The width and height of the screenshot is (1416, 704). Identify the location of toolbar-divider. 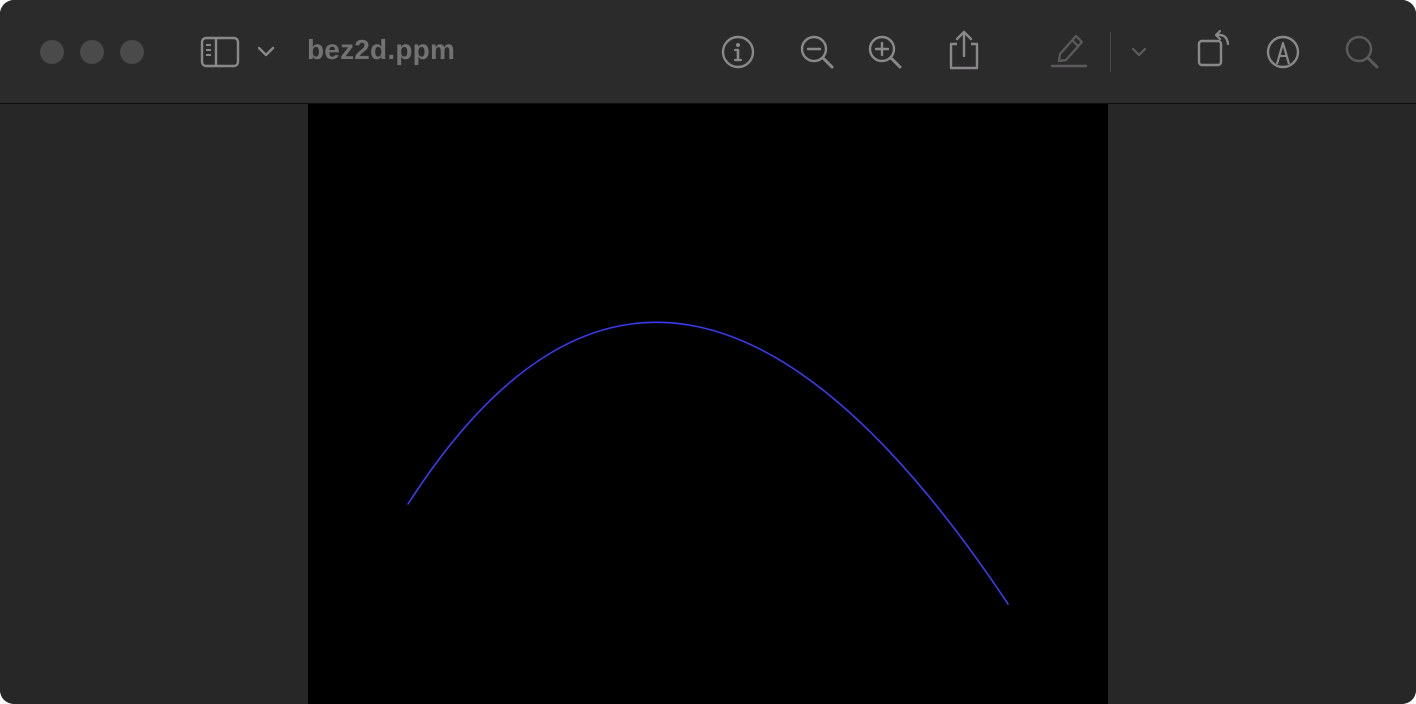
(1110, 52).